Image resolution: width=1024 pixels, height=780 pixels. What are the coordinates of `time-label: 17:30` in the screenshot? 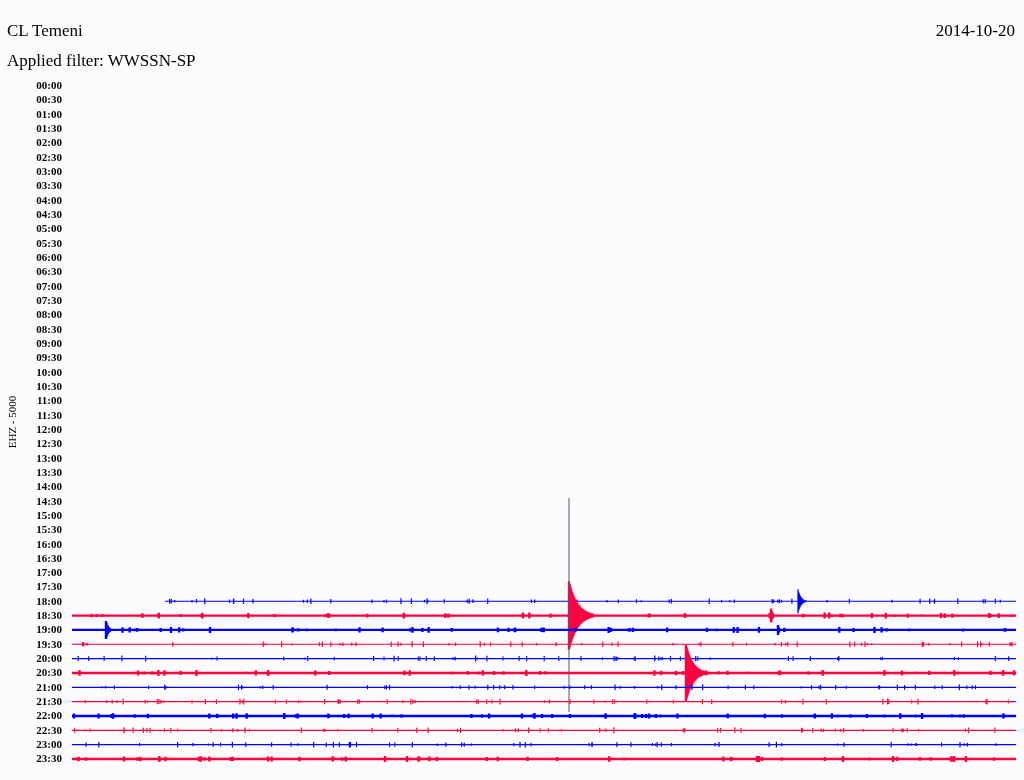 It's located at (49, 586).